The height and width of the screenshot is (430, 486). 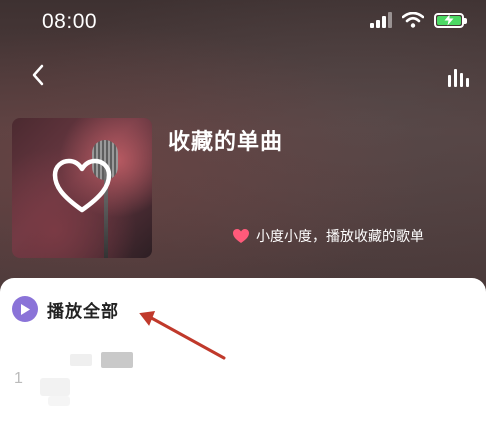 I want to click on battery-icon, so click(x=450, y=20).